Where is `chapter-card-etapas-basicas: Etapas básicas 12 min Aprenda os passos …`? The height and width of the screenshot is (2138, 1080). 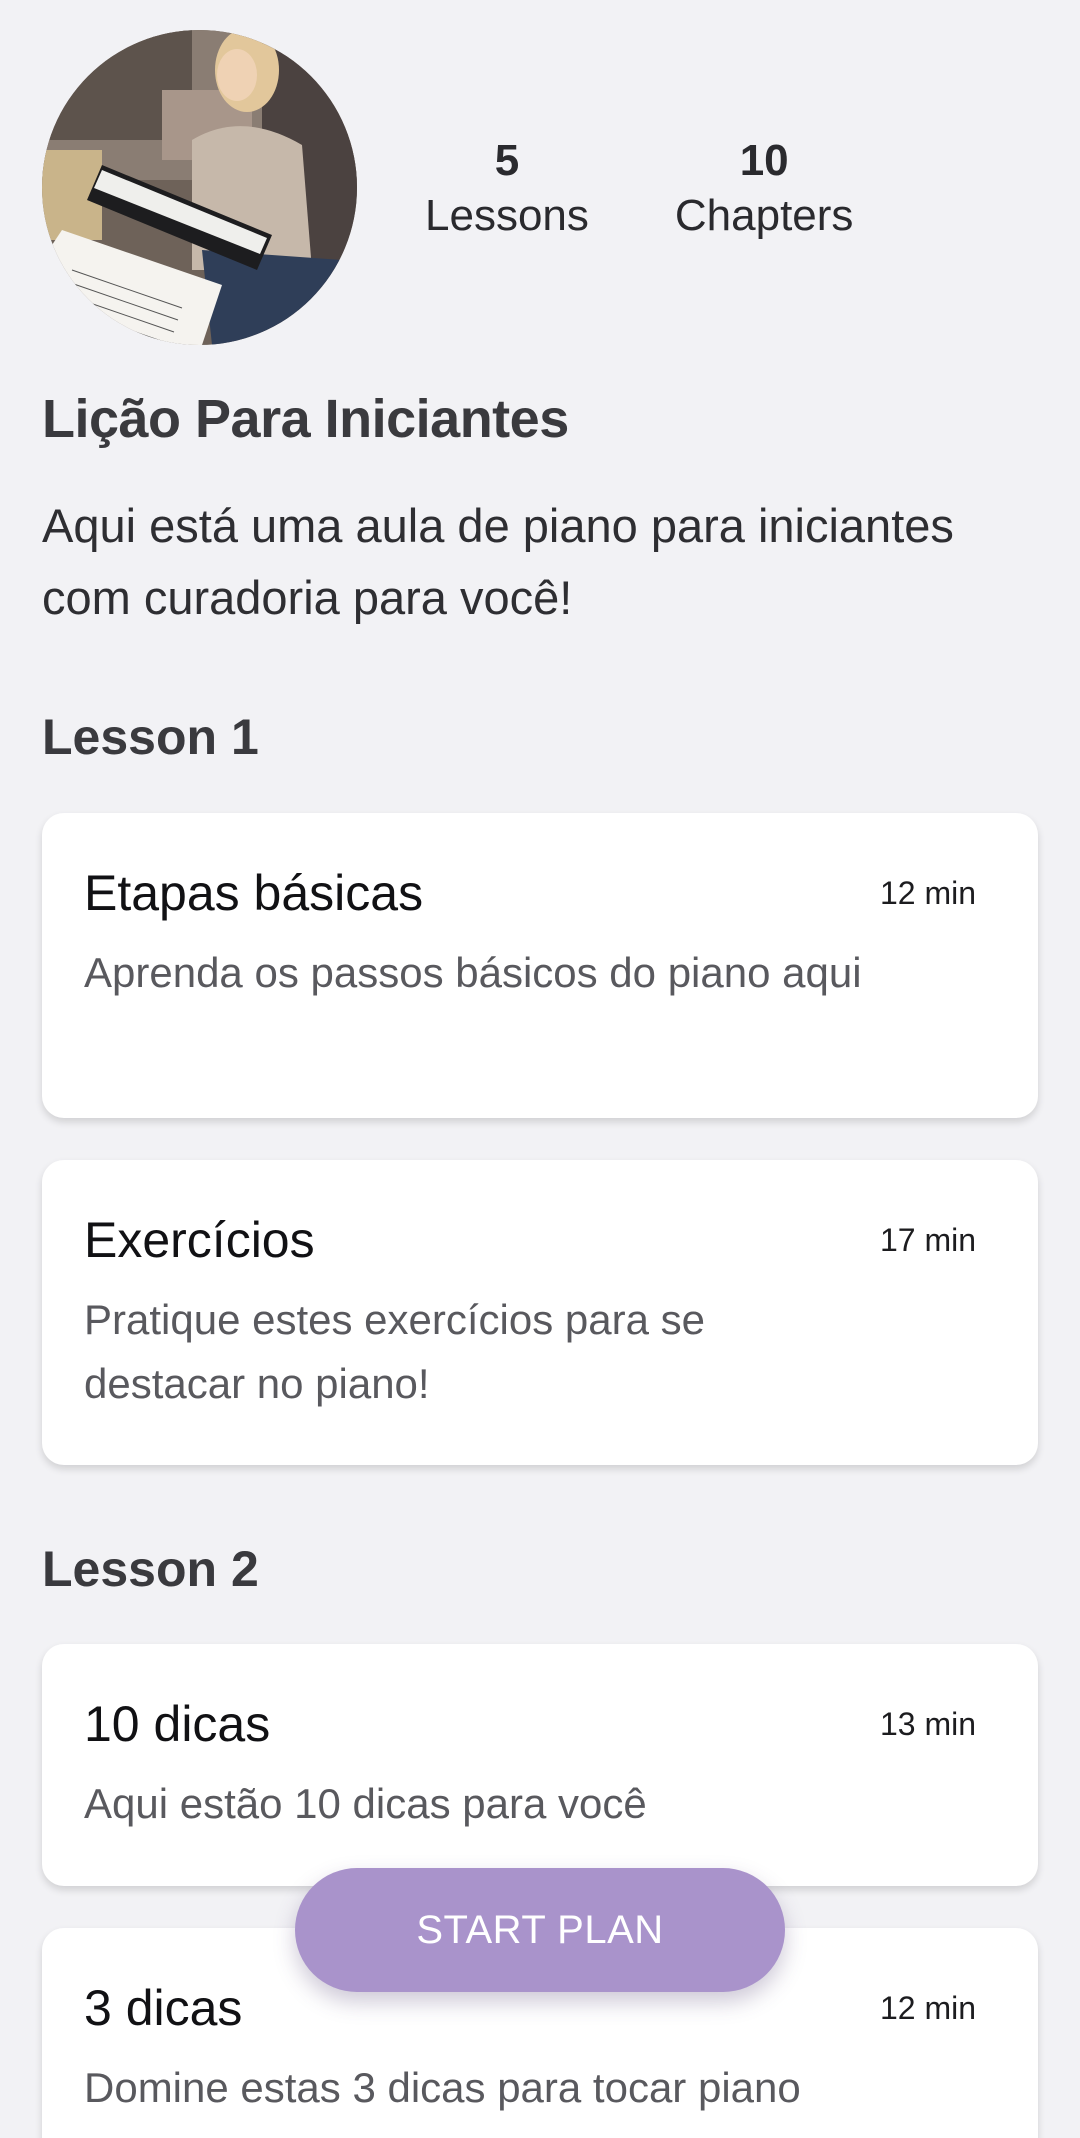
chapter-card-etapas-basicas: Etapas básicas 12 min Aprenda os passos … is located at coordinates (540, 965).